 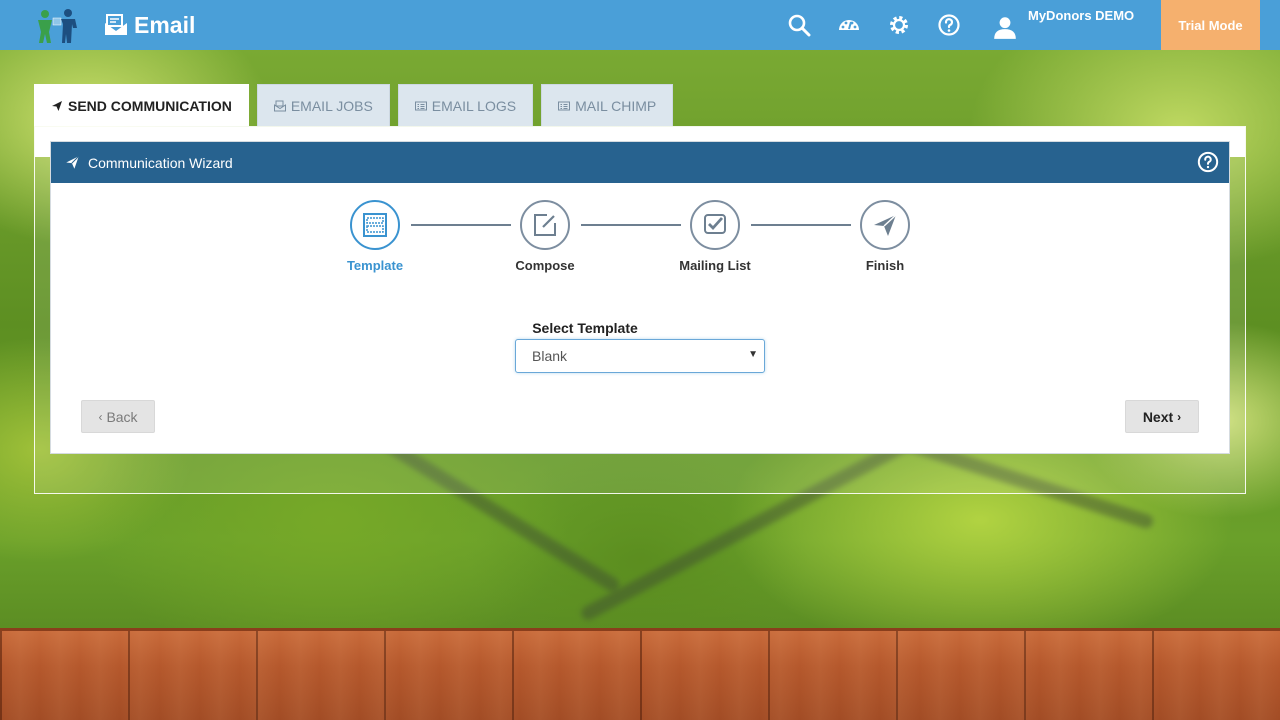 I want to click on step-label: Finish, so click(x=885, y=265).